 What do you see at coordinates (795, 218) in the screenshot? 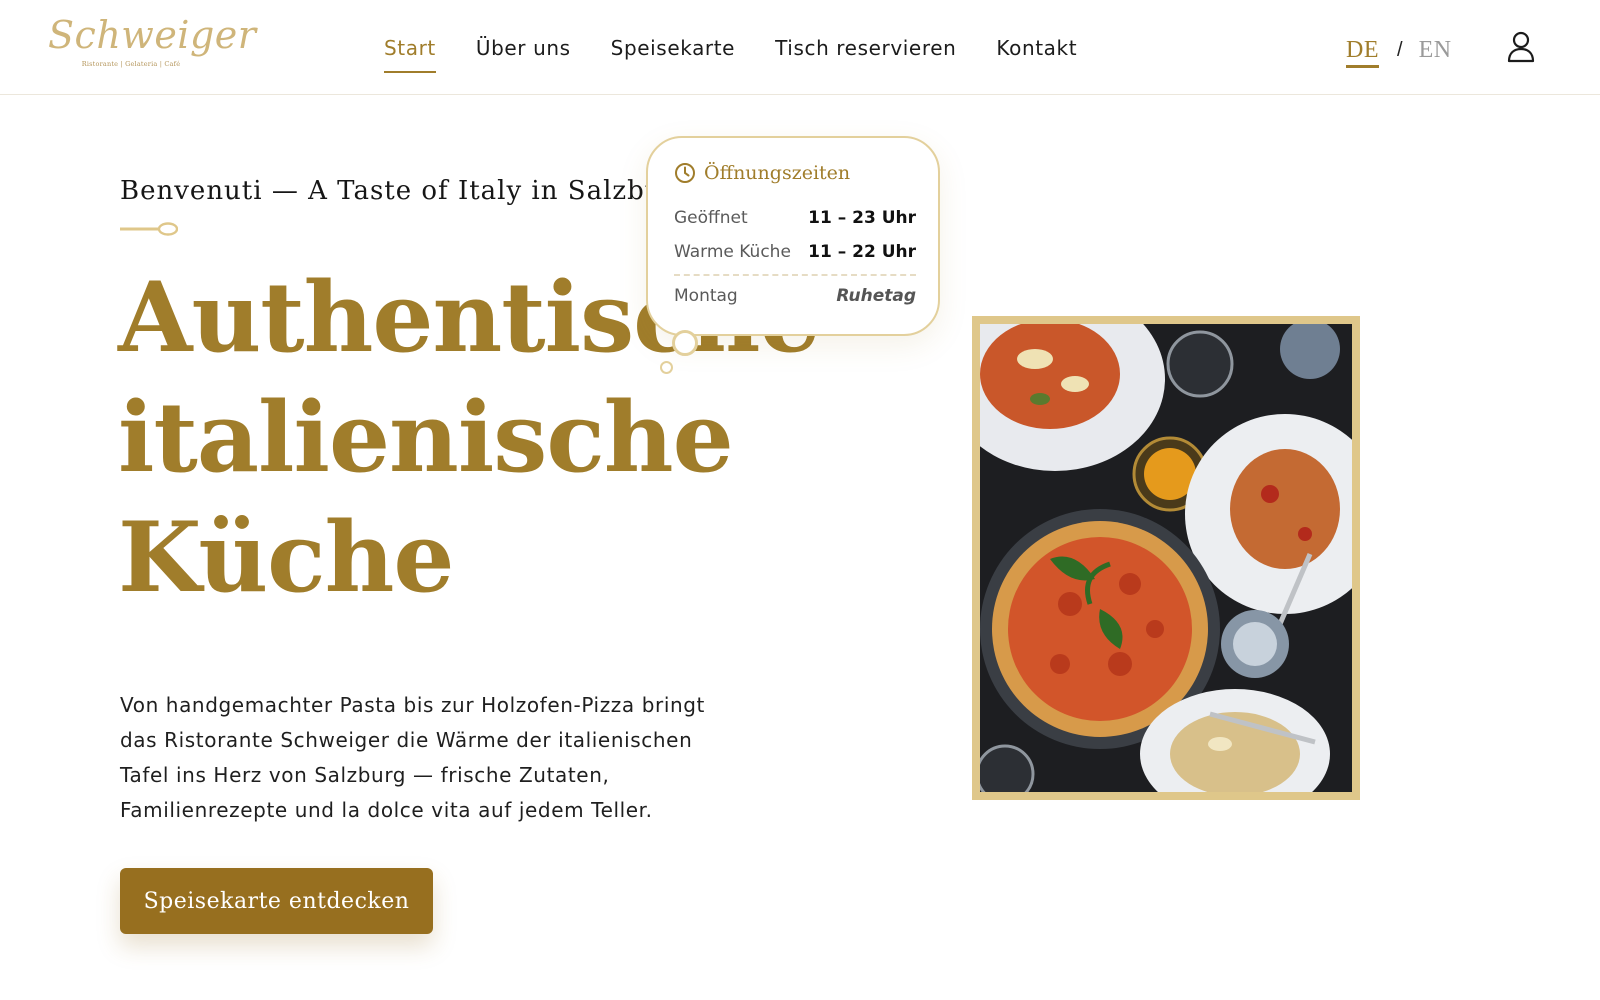
I see `hours-row-open: Geöffnet 11 – 23 Uhr` at bounding box center [795, 218].